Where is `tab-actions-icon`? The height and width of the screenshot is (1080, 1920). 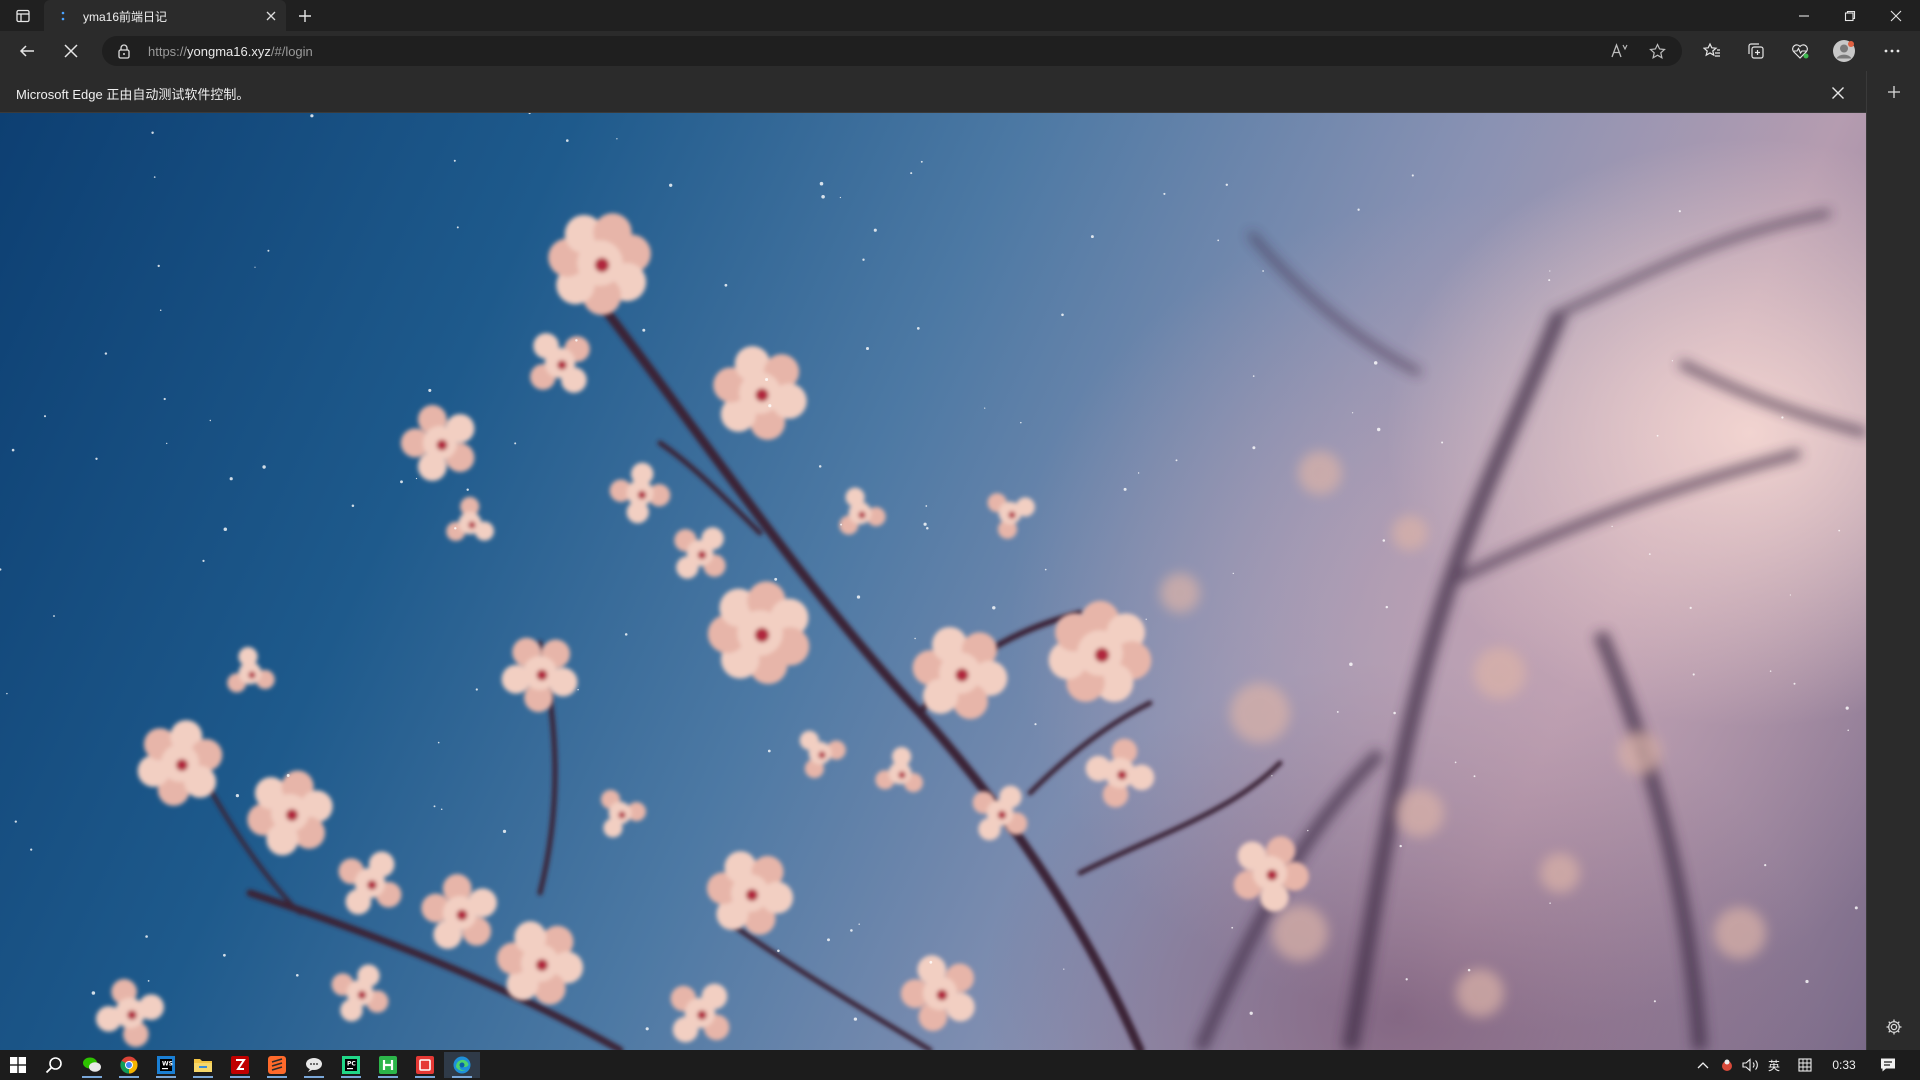
tab-actions-icon is located at coordinates (23, 16).